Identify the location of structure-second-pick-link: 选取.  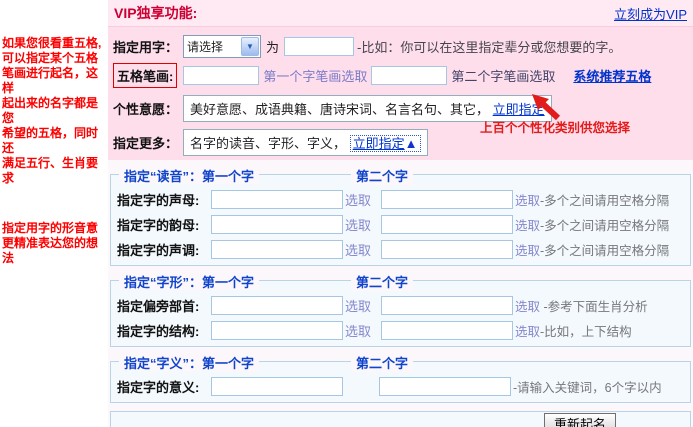
(527, 332).